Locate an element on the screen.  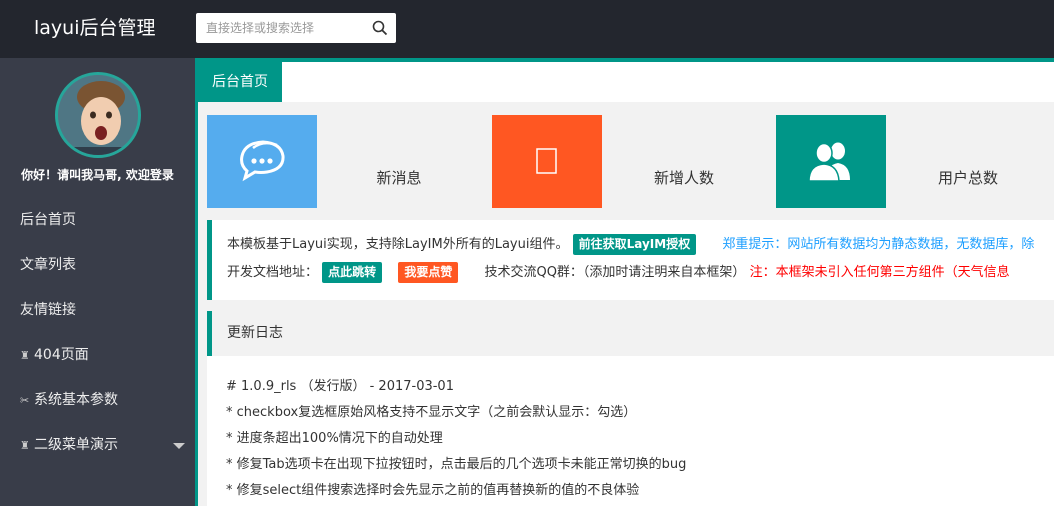
card-label: 新增人数 is located at coordinates (684, 161).